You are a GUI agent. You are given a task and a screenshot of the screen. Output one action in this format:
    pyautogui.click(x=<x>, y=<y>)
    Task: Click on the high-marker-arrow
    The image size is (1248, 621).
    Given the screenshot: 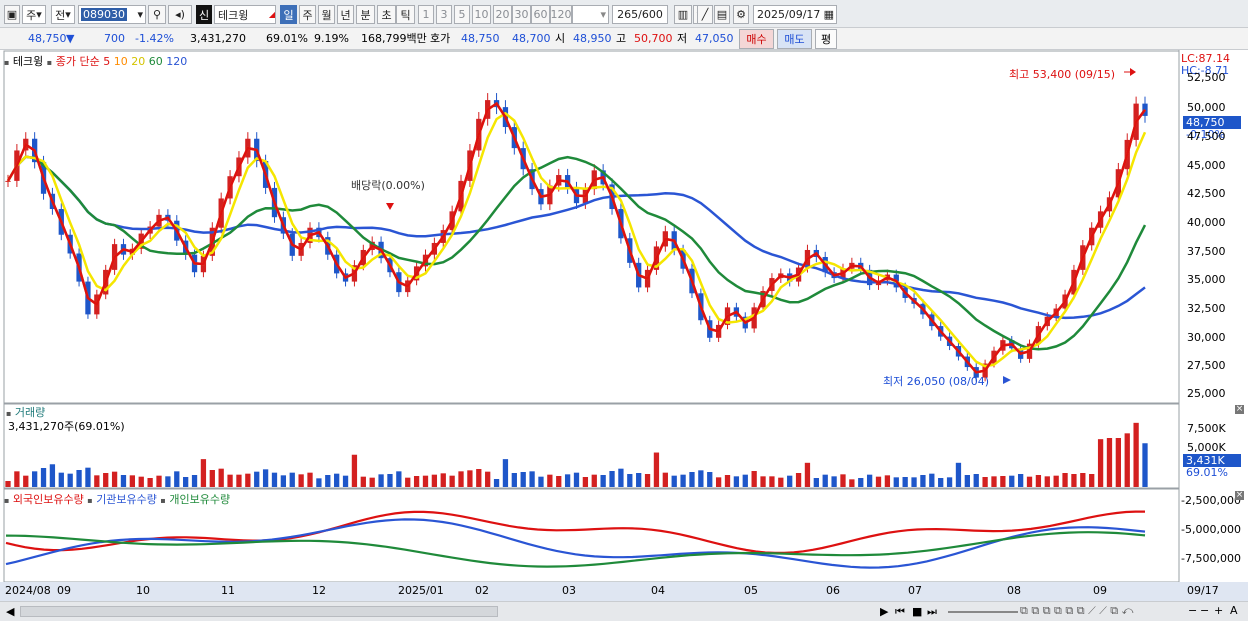 What is the action you would take?
    pyautogui.click(x=1133, y=72)
    